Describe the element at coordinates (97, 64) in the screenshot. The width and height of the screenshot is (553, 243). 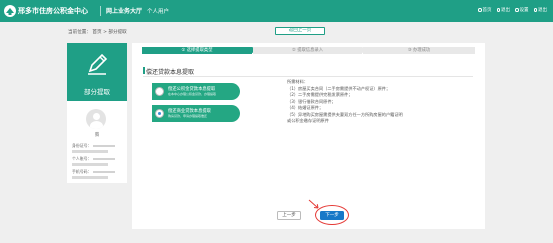
I see `pencil-icon` at that location.